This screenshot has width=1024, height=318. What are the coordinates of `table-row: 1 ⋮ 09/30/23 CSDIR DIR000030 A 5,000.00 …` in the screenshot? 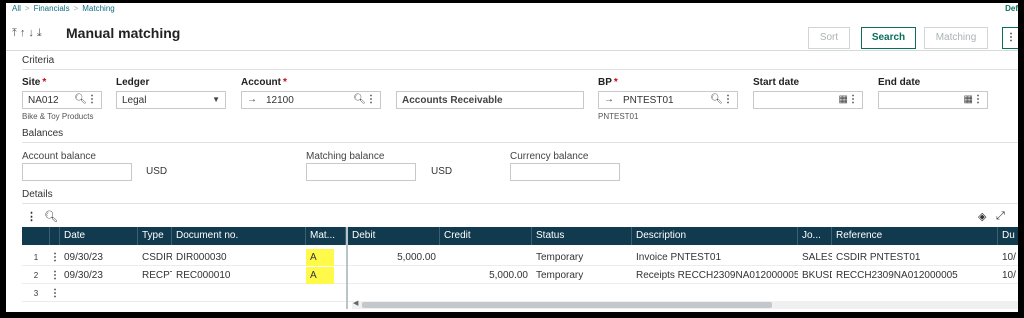 It's located at (520, 257).